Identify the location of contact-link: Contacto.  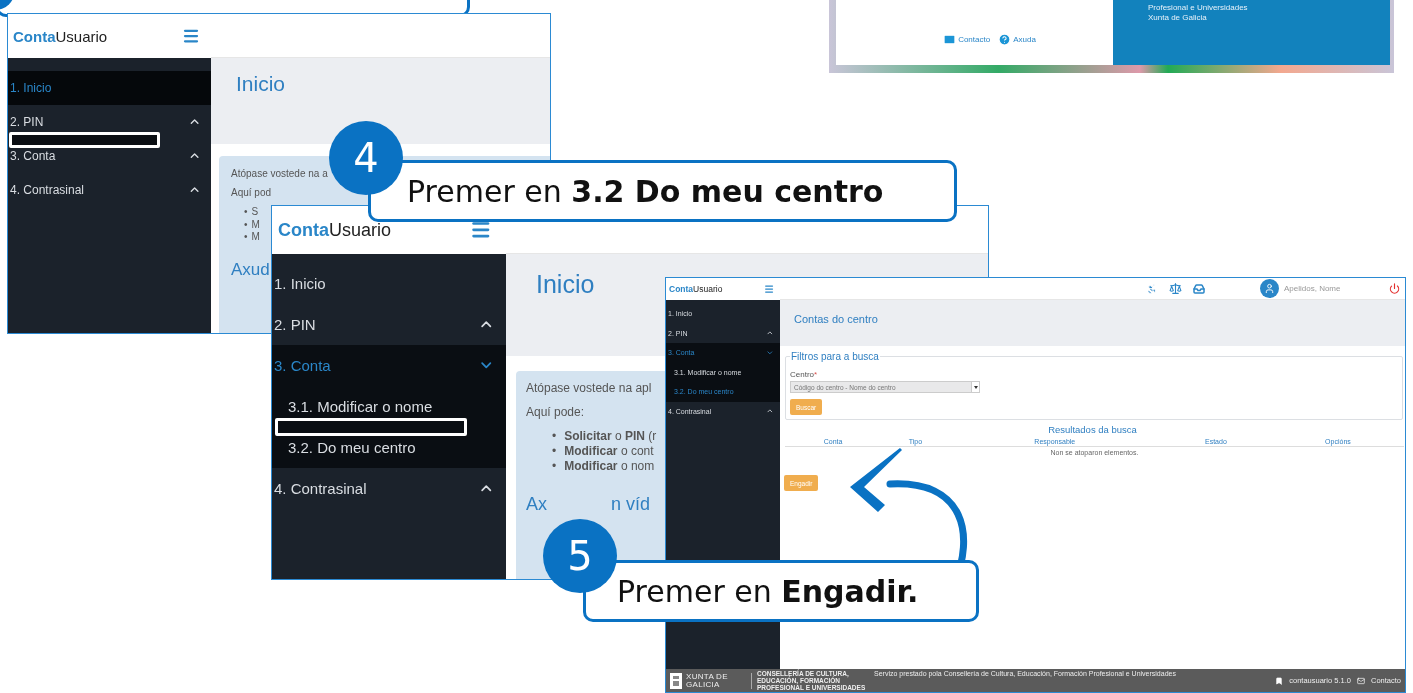
(967, 39).